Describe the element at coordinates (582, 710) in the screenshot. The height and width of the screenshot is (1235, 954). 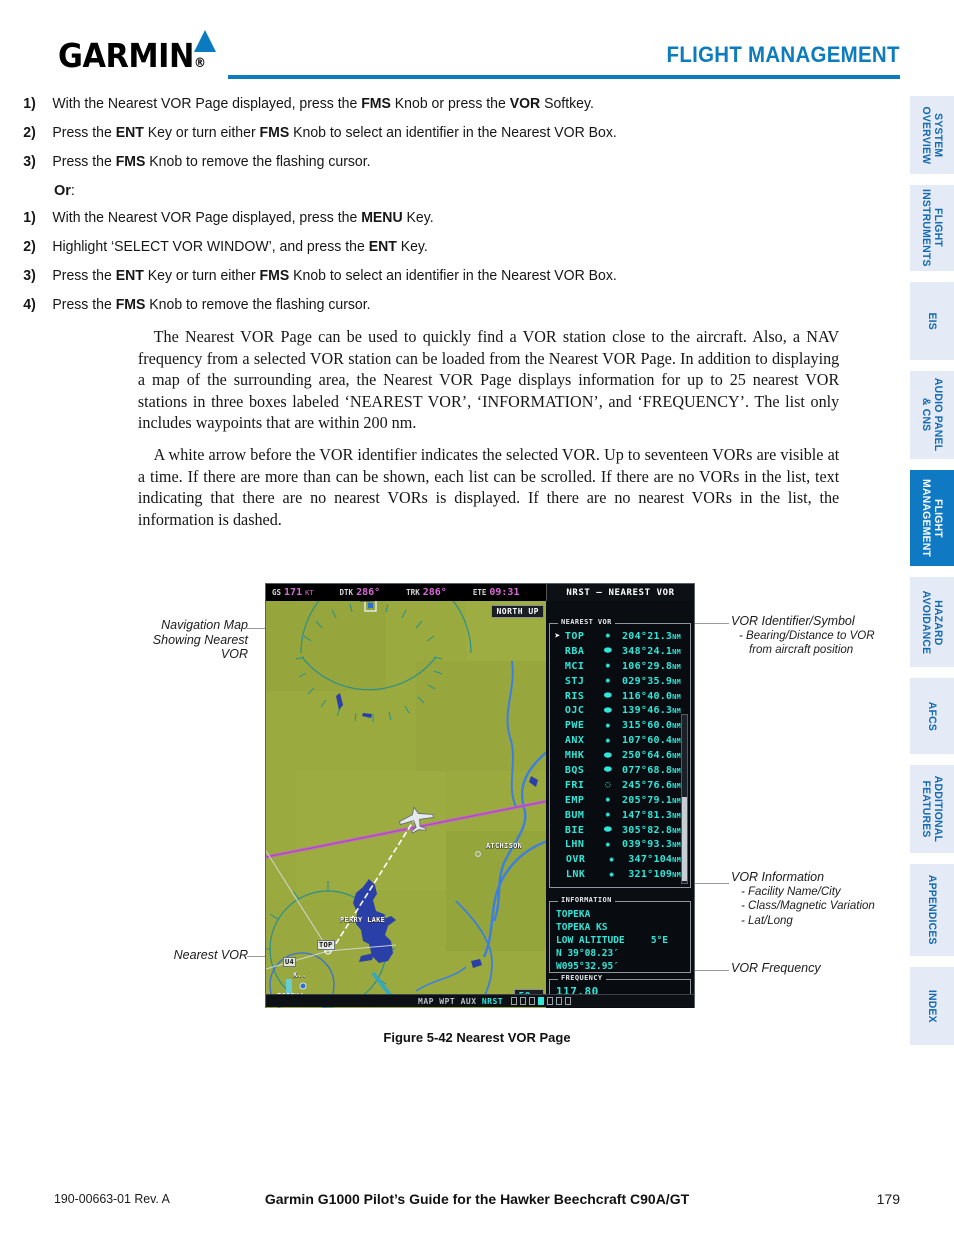
I see `vor-identifier: OJC` at that location.